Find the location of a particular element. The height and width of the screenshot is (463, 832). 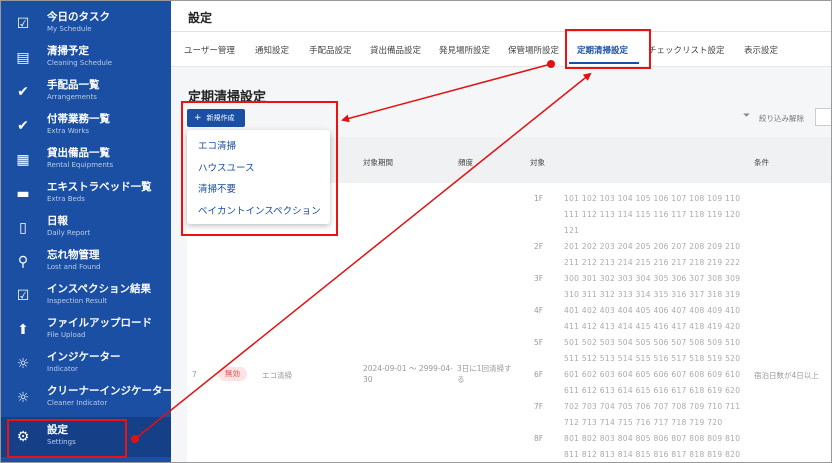

room-list: 611 612 613 614 615 616 617 618 619 620 is located at coordinates (652, 390).